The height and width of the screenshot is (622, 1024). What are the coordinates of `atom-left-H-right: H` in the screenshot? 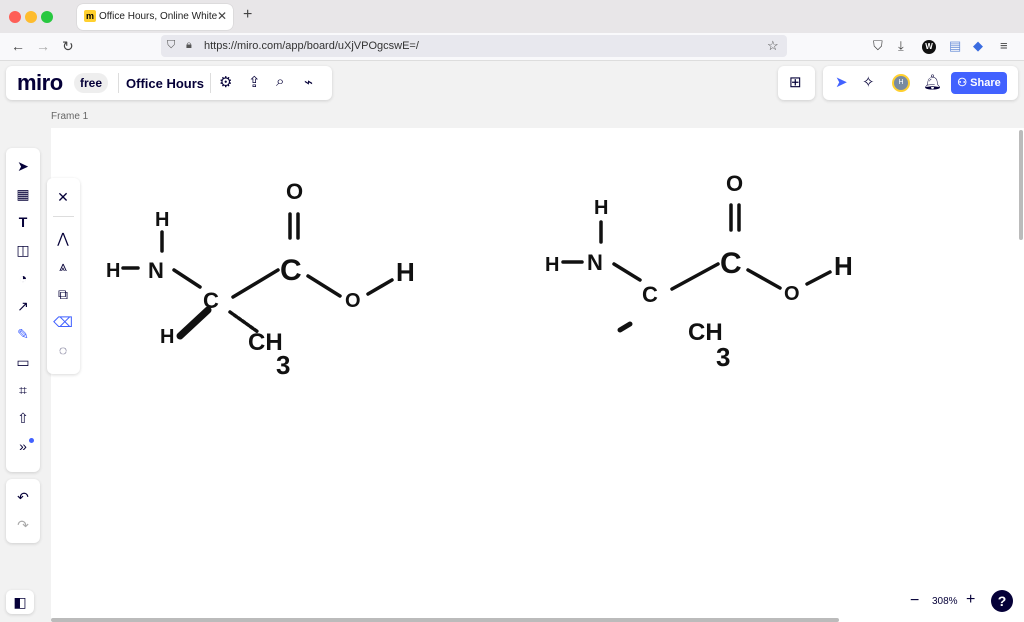 It's located at (405, 272).